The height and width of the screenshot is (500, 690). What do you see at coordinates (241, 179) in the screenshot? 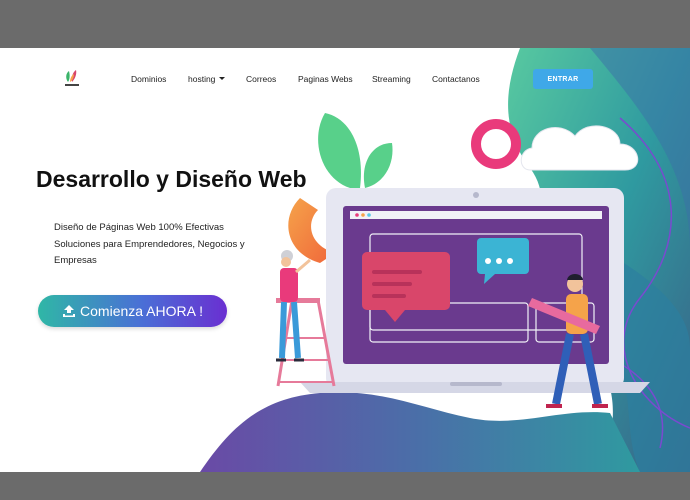
I see `hero-title-bold: Diseño Web` at bounding box center [241, 179].